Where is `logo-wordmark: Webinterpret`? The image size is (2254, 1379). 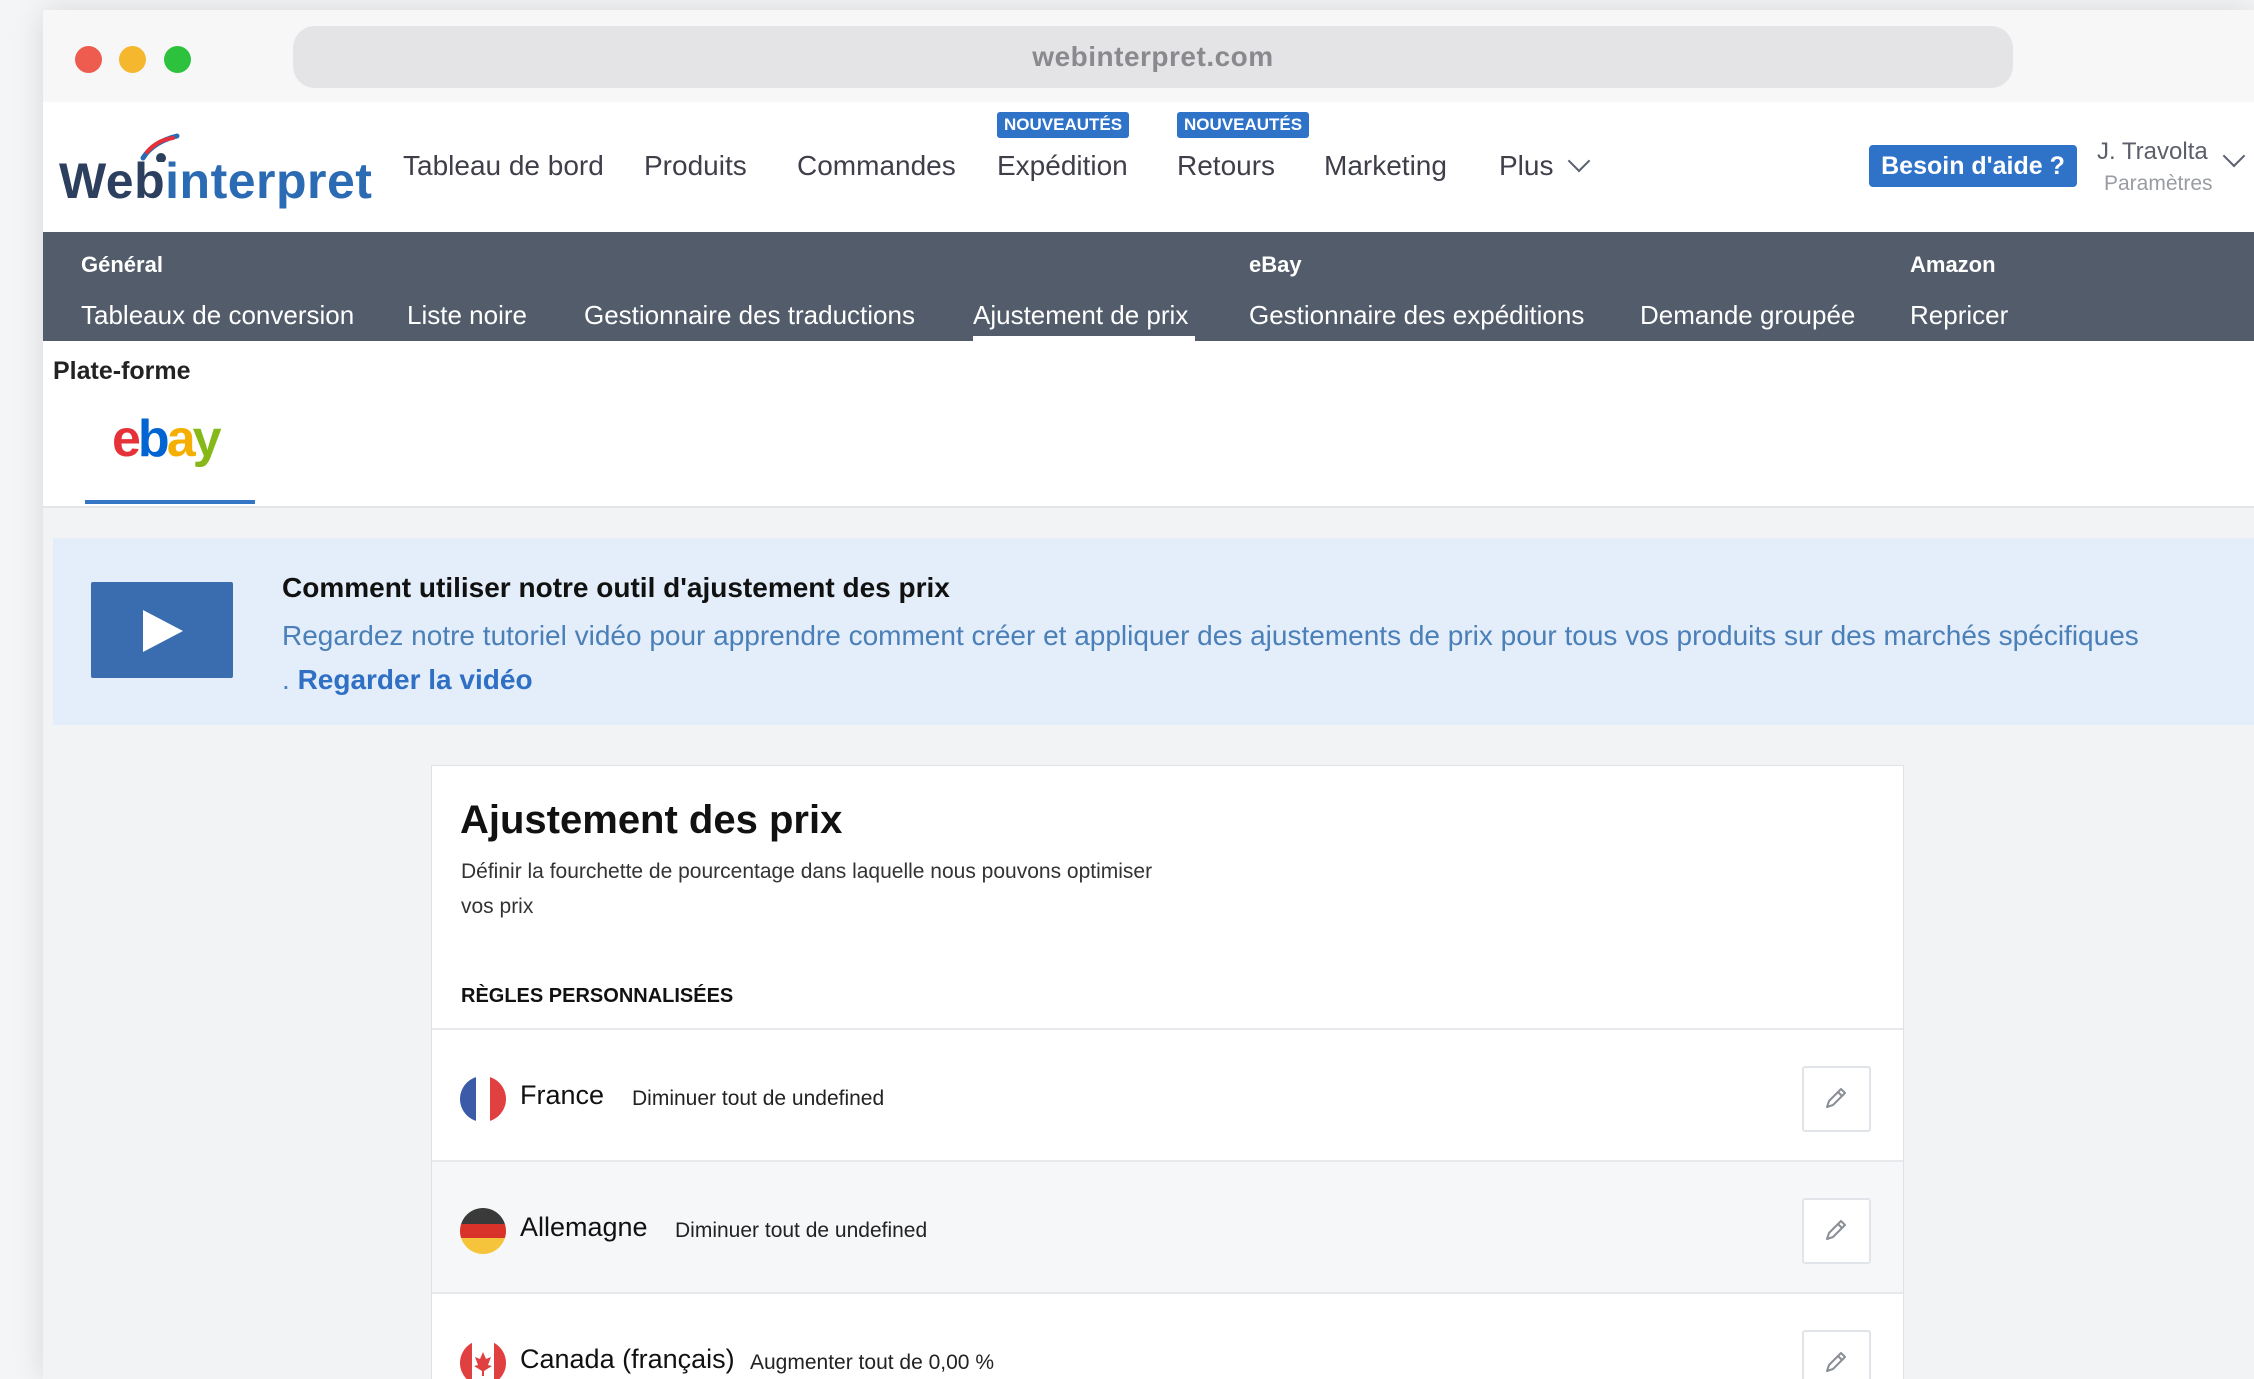
logo-wordmark: Webinterpret is located at coordinates (215, 181).